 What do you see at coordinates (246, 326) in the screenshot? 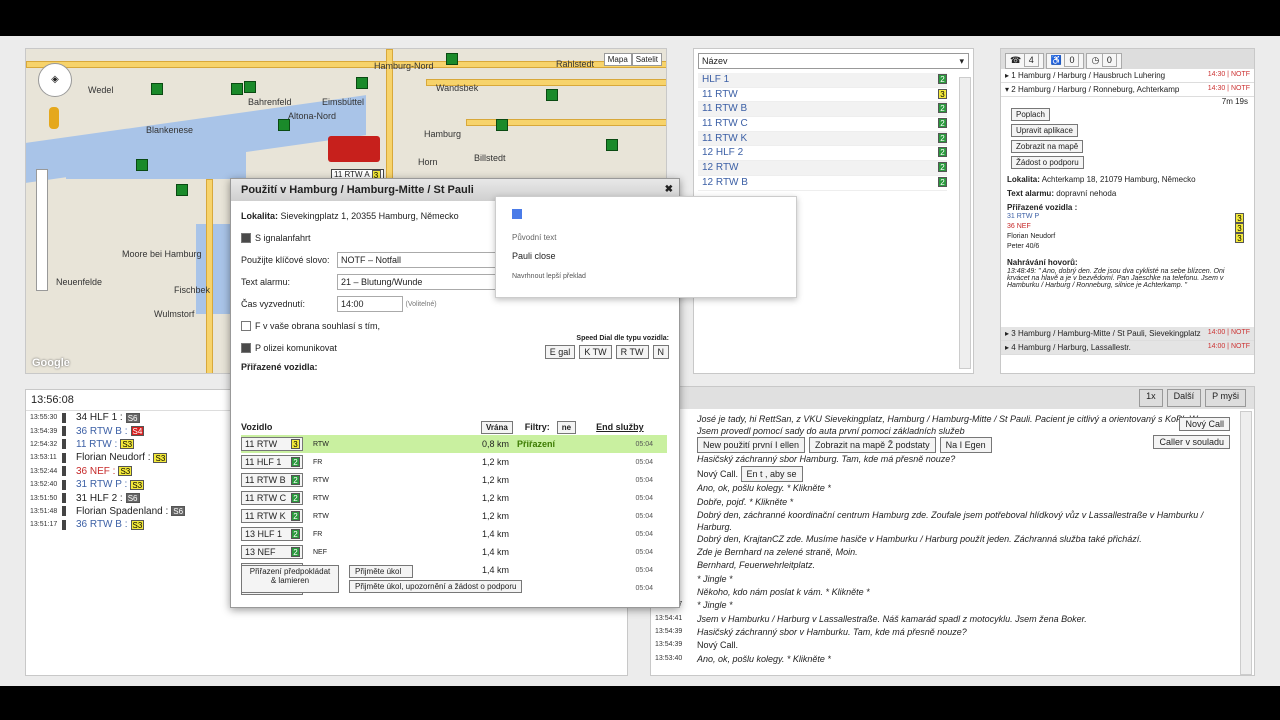
I see `fire-checkbox` at bounding box center [246, 326].